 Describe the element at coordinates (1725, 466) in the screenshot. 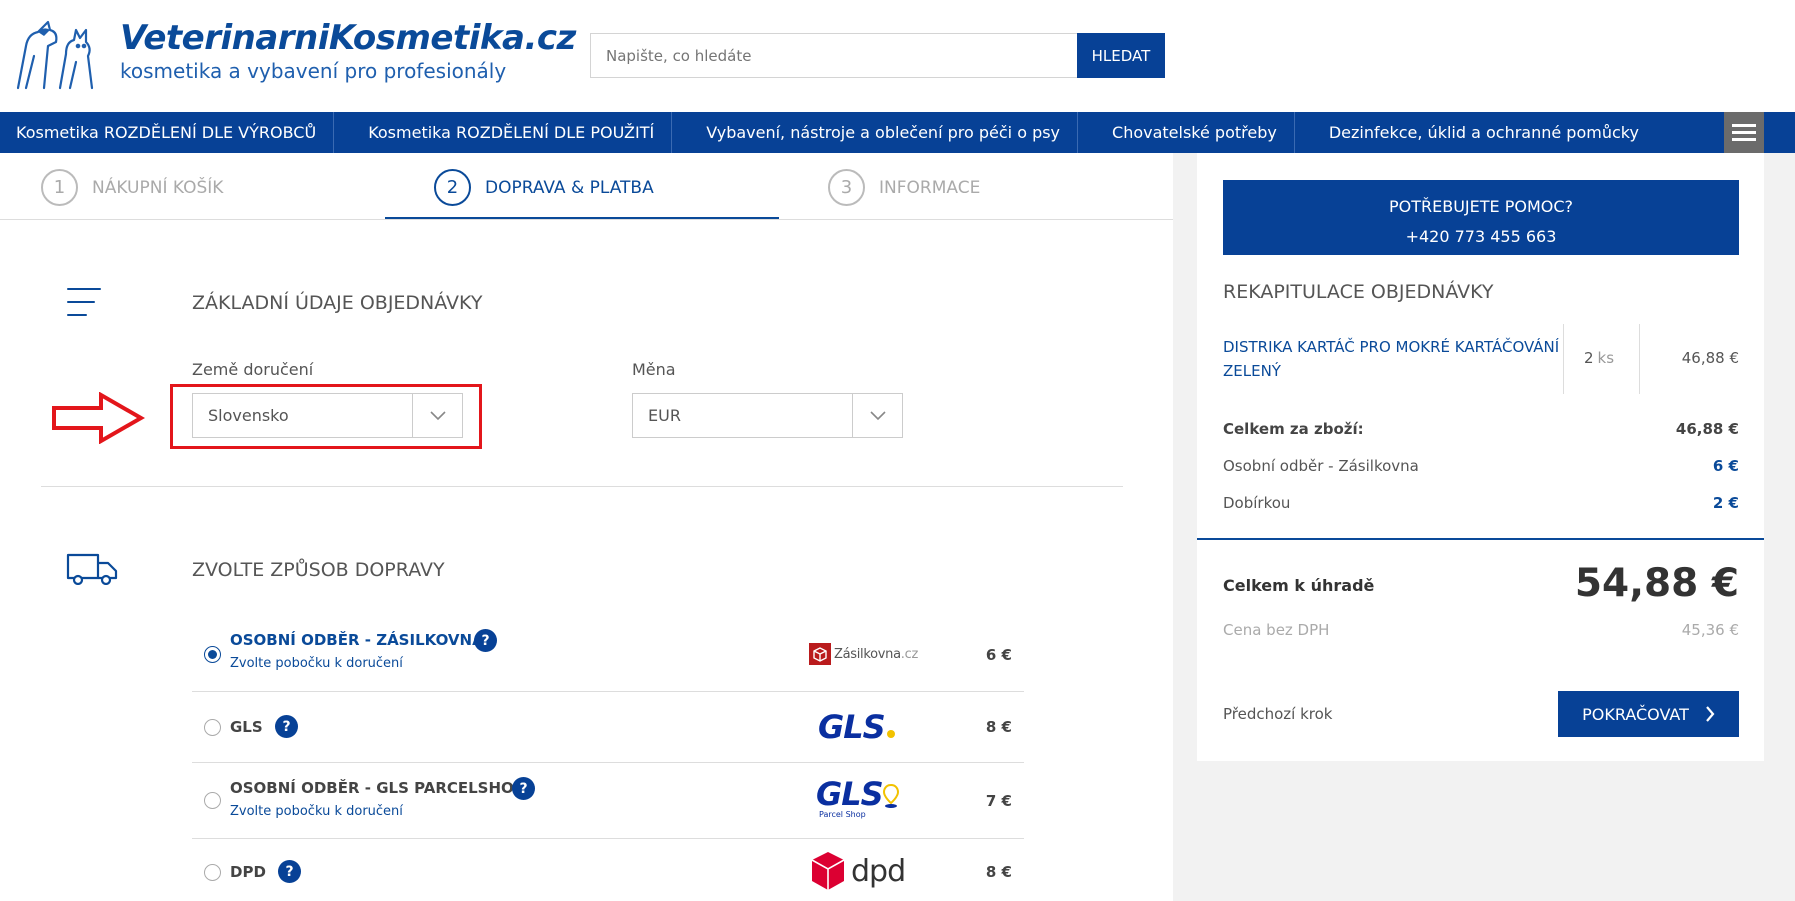

I see `summary-shipping-value: 6 €` at that location.